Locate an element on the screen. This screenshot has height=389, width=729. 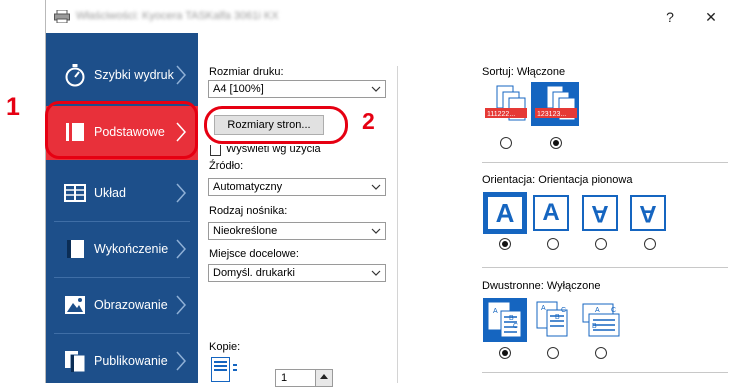
sidebar-item-finishing: Wykończenie is located at coordinates (122, 250).